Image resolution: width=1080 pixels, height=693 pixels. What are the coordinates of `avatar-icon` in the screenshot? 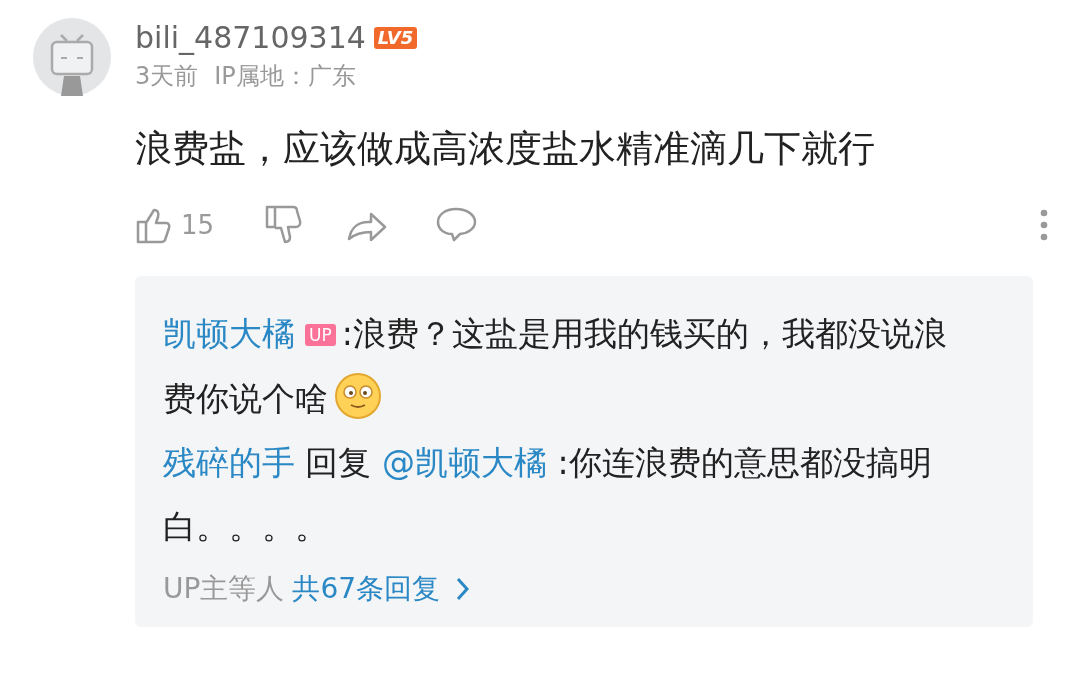 It's located at (72, 57).